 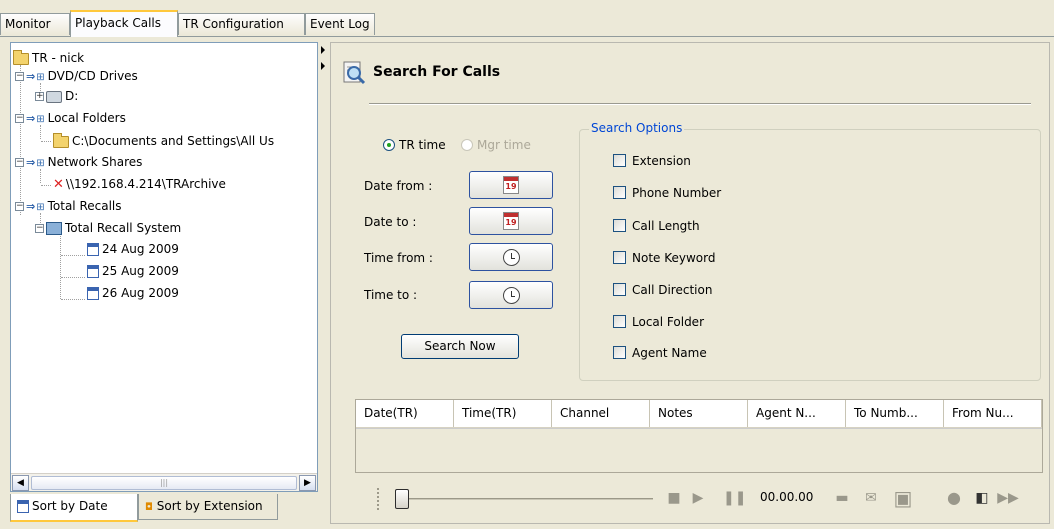 I want to click on tree-node-root: TR - nick, so click(x=48, y=58).